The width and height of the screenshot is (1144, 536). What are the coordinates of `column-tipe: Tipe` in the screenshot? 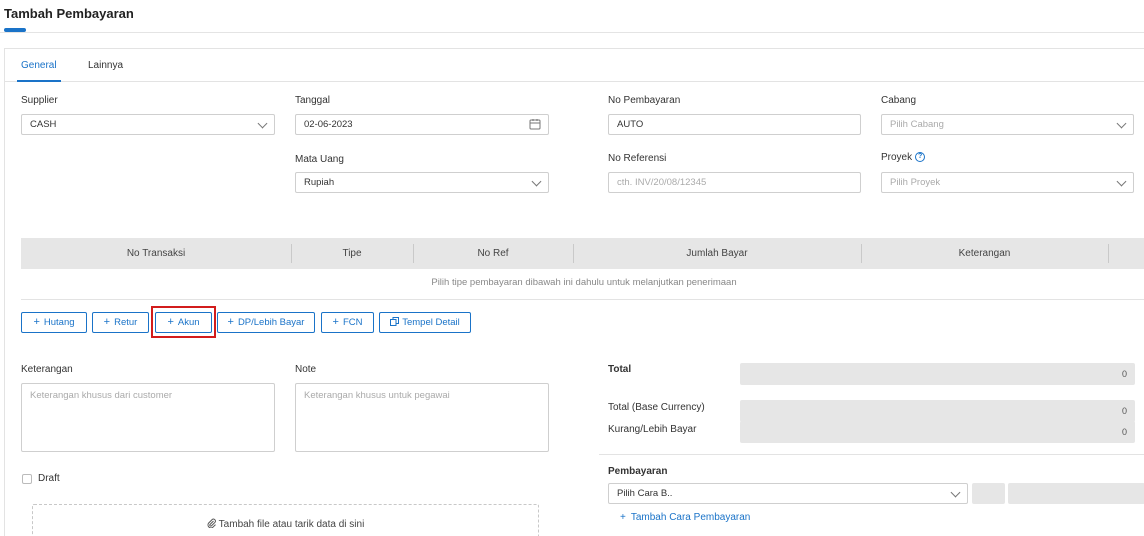 It's located at (352, 253).